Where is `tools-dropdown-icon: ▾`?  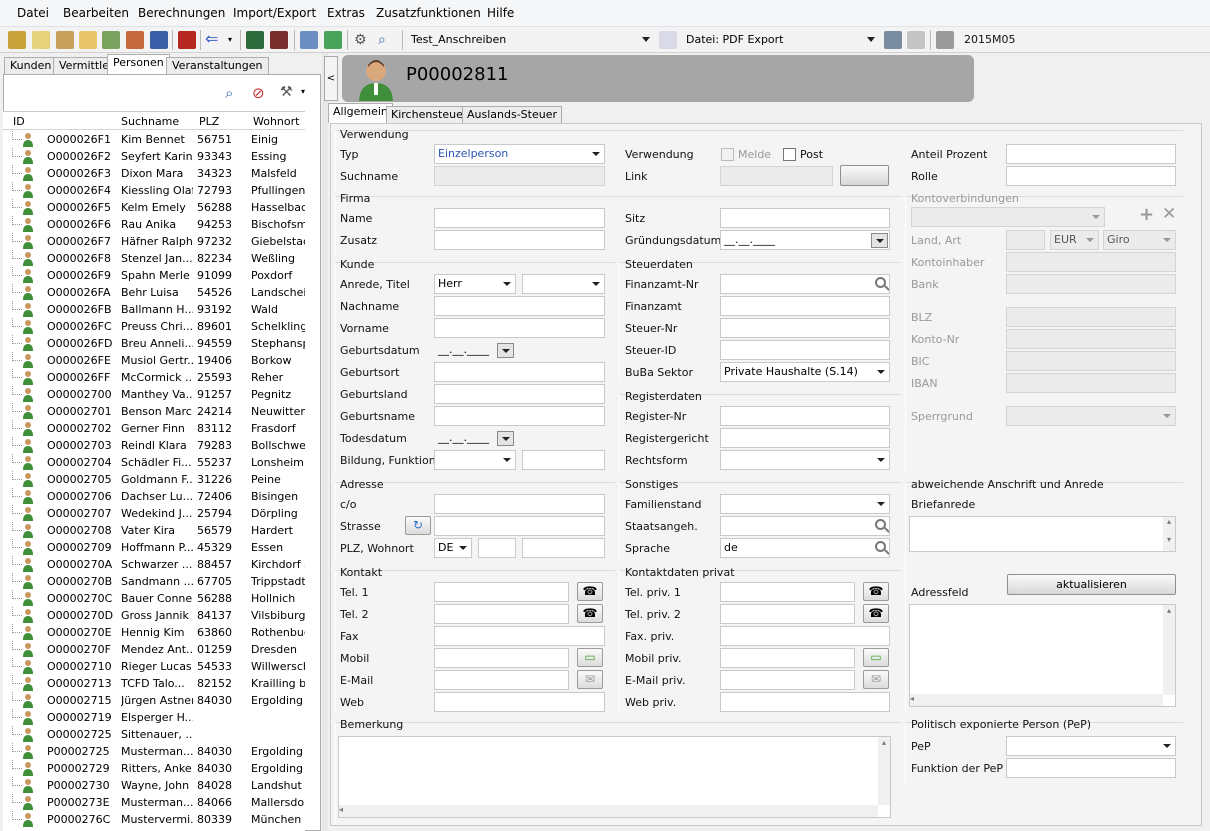 tools-dropdown-icon: ▾ is located at coordinates (303, 91).